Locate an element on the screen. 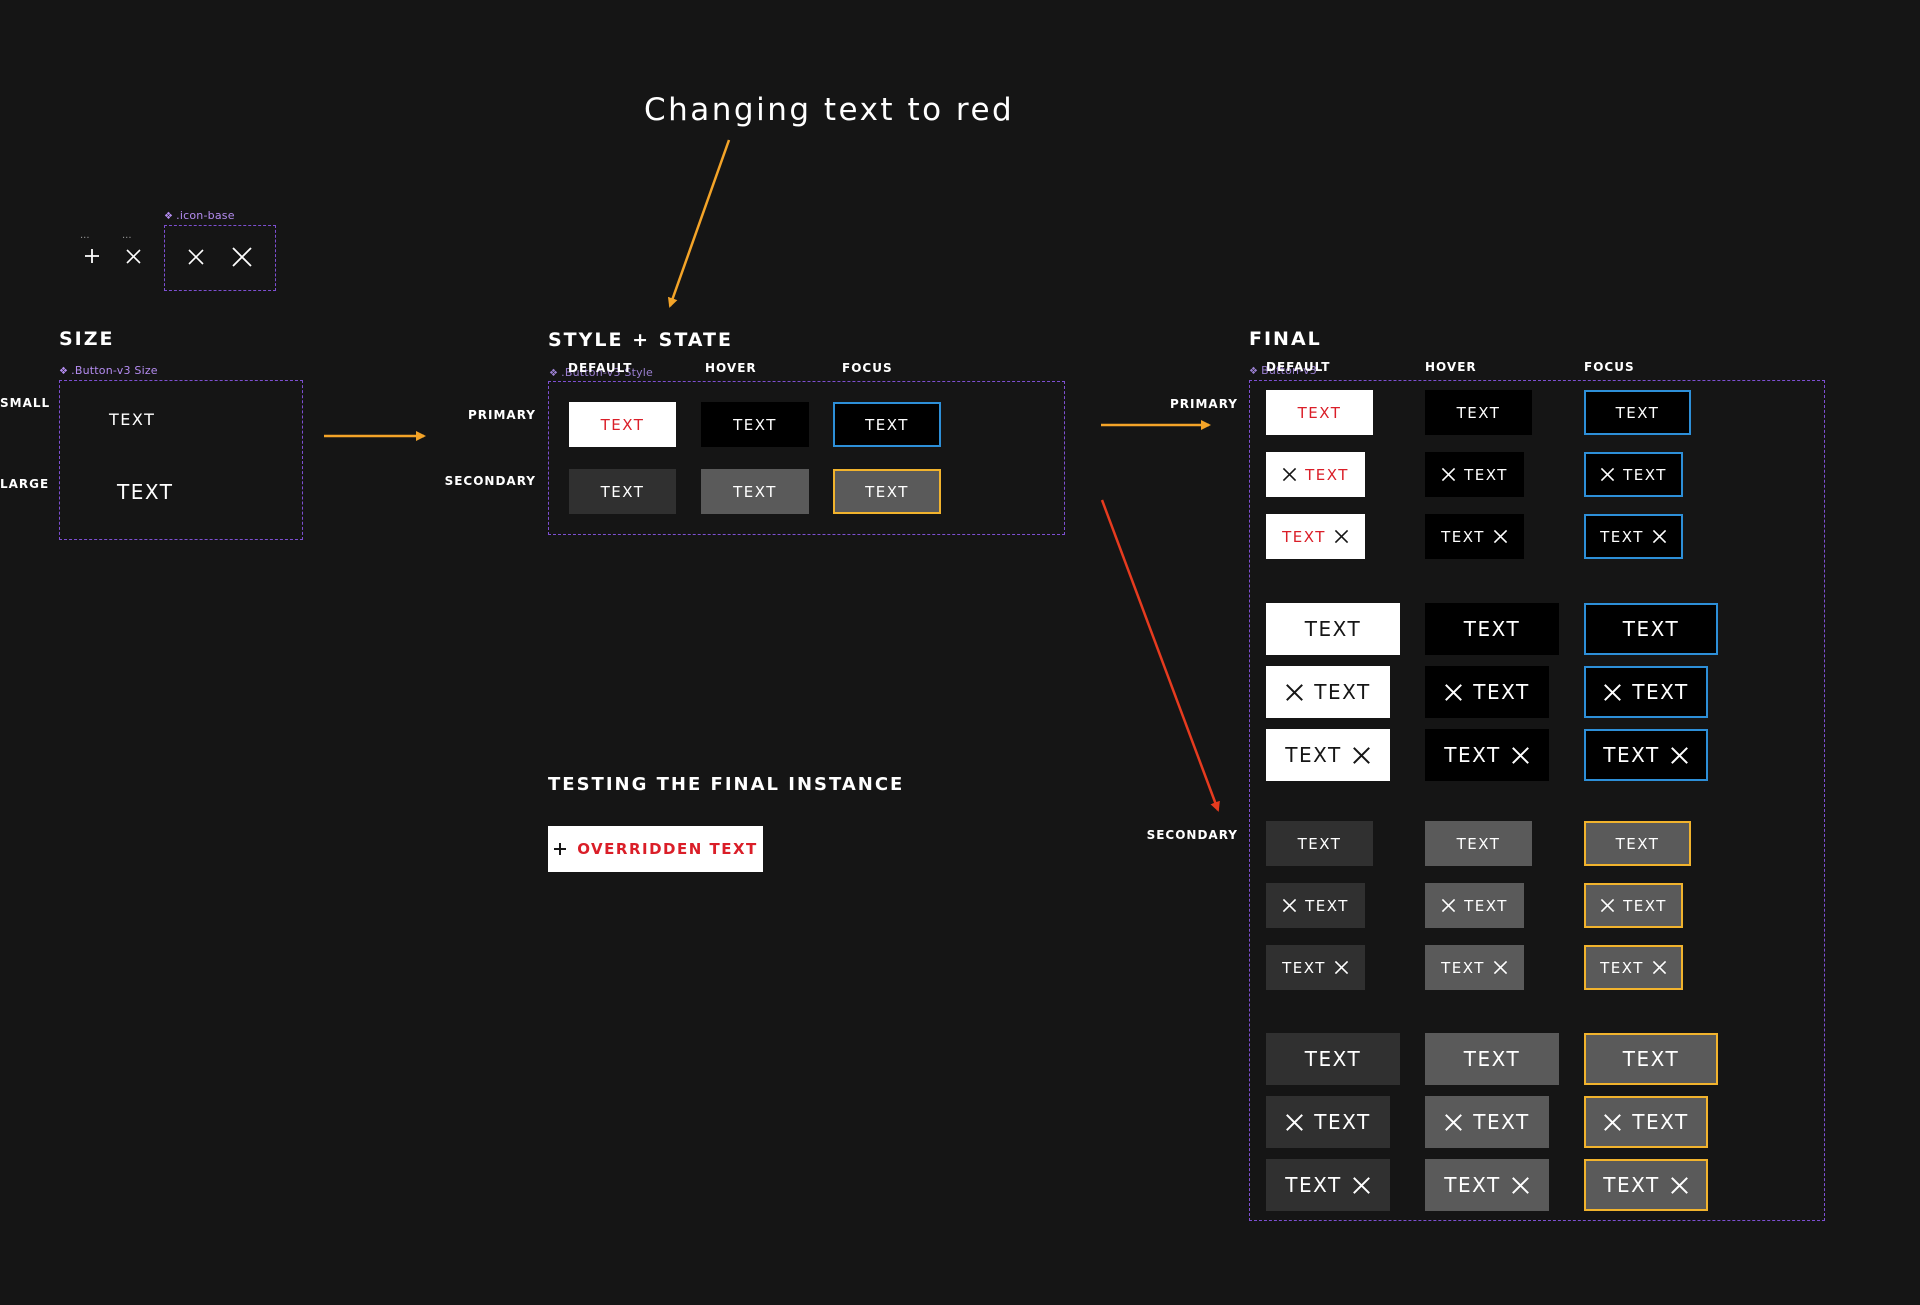 Image resolution: width=1920 pixels, height=1305 pixels. style-to-final-secondary-arrow is located at coordinates (1160, 655).